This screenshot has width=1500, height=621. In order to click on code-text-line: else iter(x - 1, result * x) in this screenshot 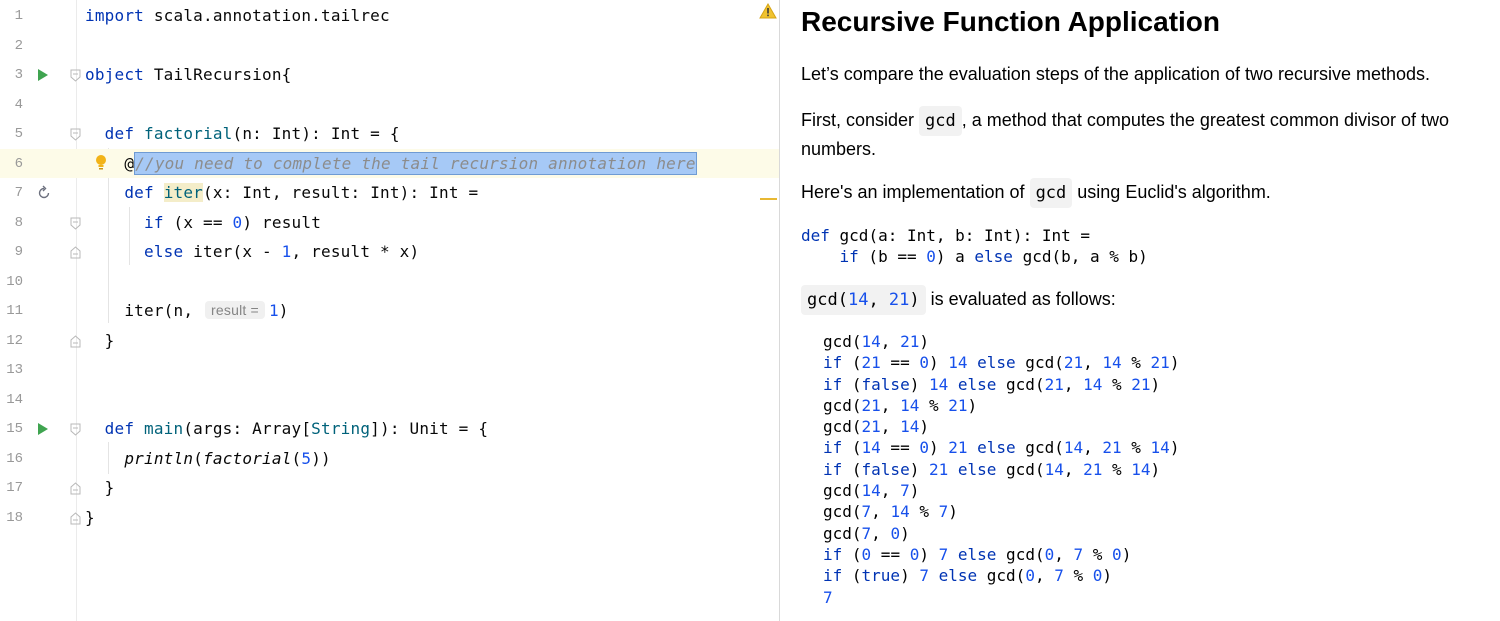, I will do `click(252, 251)`.